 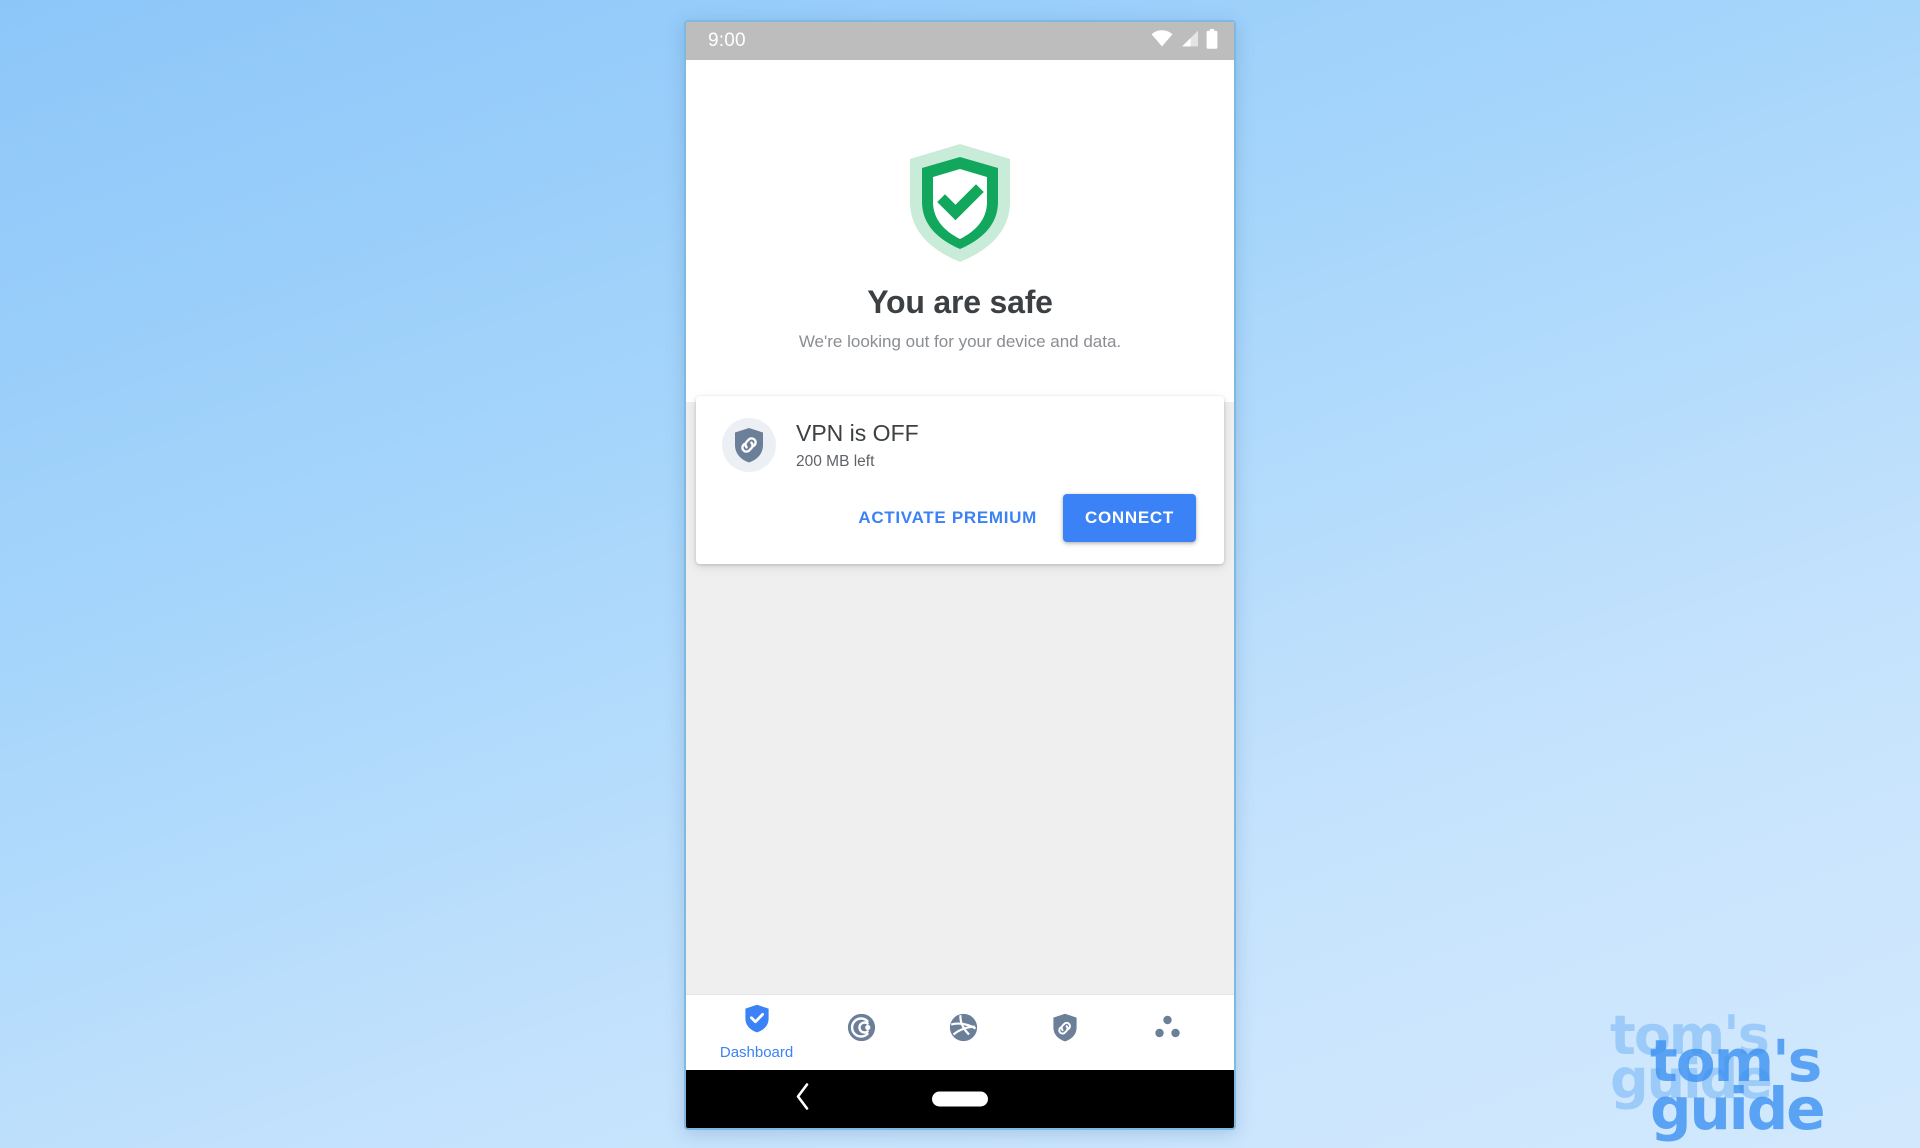 What do you see at coordinates (756, 1052) in the screenshot?
I see `nav-item-label-dashboard: Dashboard` at bounding box center [756, 1052].